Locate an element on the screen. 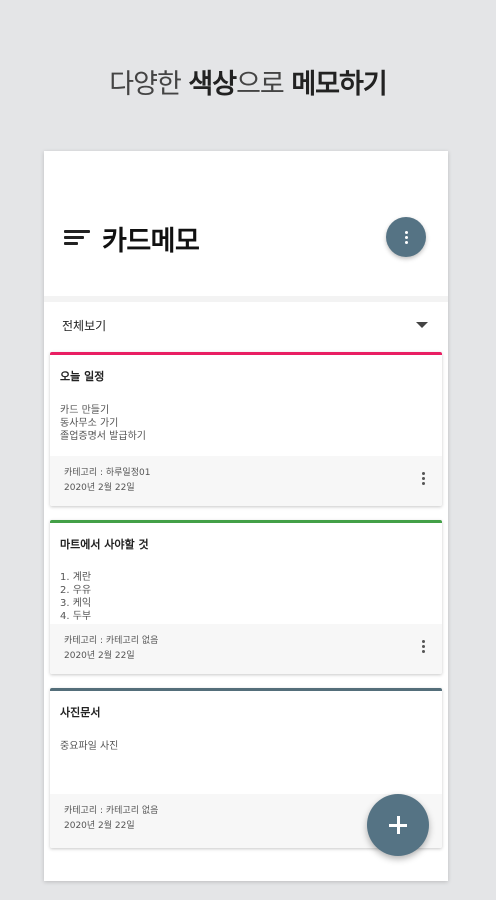  card-line: 1. 계란 is located at coordinates (76, 577).